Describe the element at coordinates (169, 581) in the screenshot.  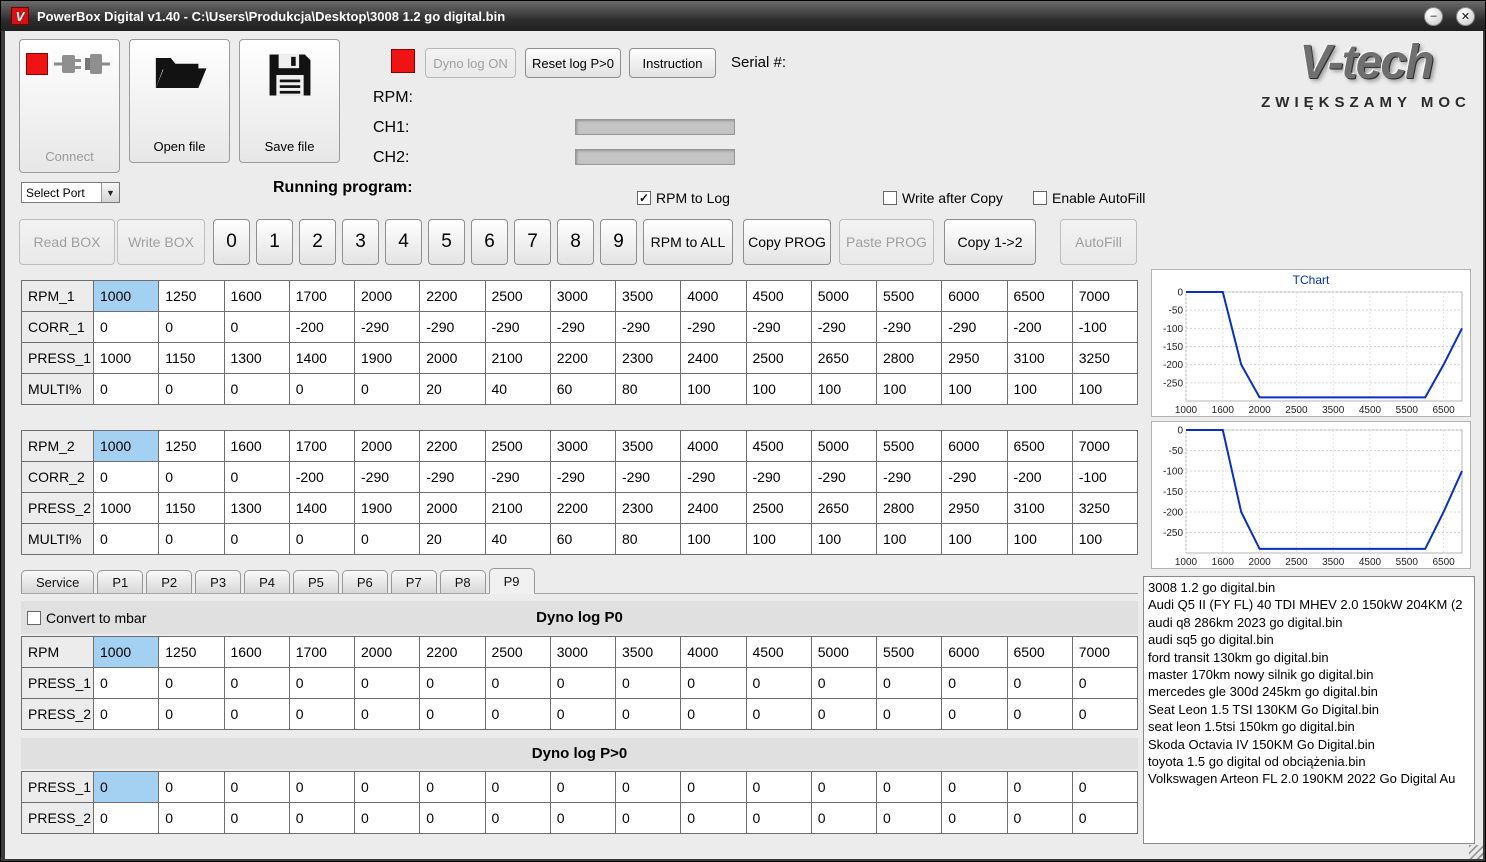
I see `tab-p2: P2` at that location.